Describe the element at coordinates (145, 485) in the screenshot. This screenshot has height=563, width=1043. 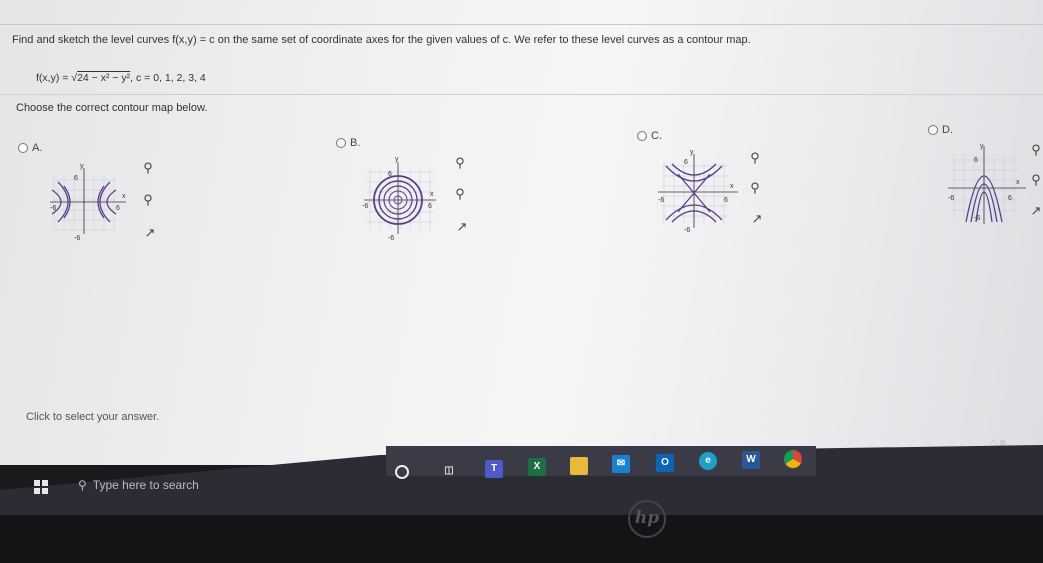
I see `search-placeholder: Type here to search` at that location.